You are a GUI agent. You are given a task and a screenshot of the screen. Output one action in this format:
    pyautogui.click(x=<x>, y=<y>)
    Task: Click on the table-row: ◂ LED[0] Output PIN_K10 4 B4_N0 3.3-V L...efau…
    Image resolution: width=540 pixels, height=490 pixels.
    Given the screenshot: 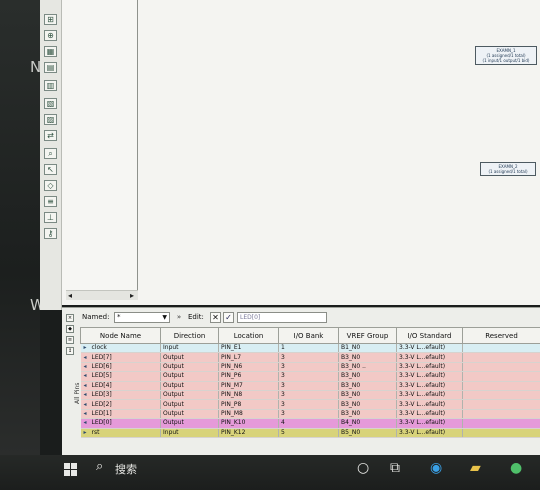 What is the action you would take?
    pyautogui.click(x=310, y=423)
    